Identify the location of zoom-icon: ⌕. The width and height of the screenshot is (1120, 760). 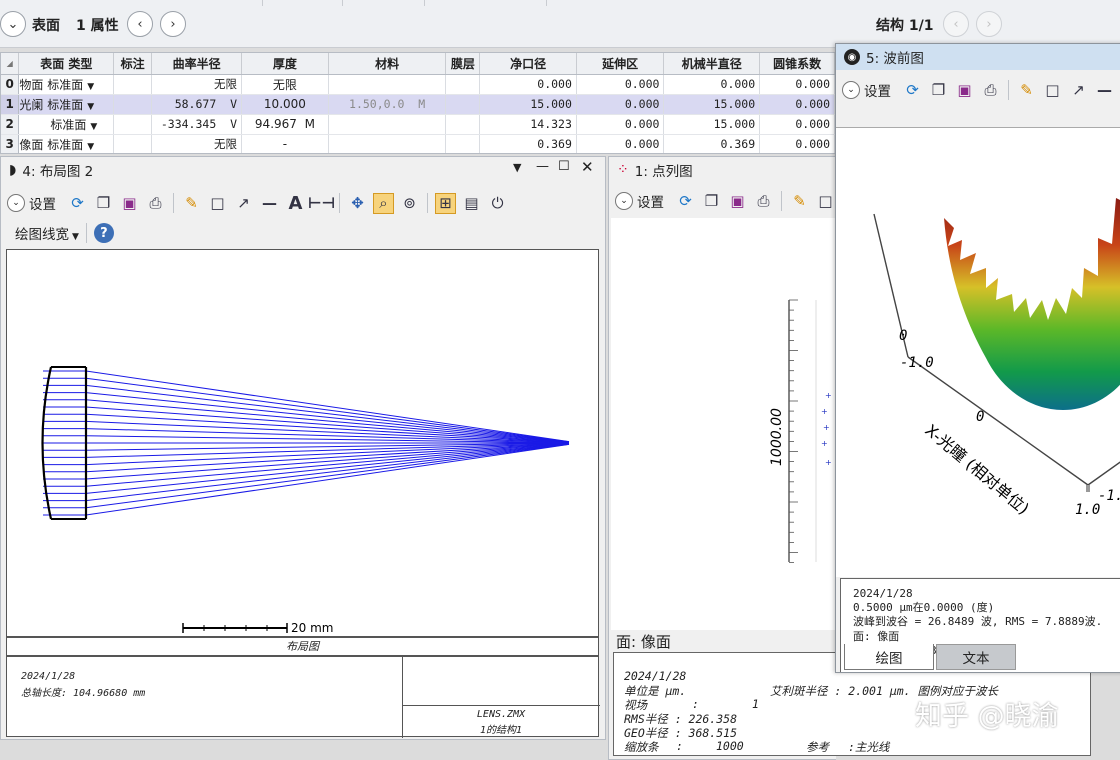
(383, 203).